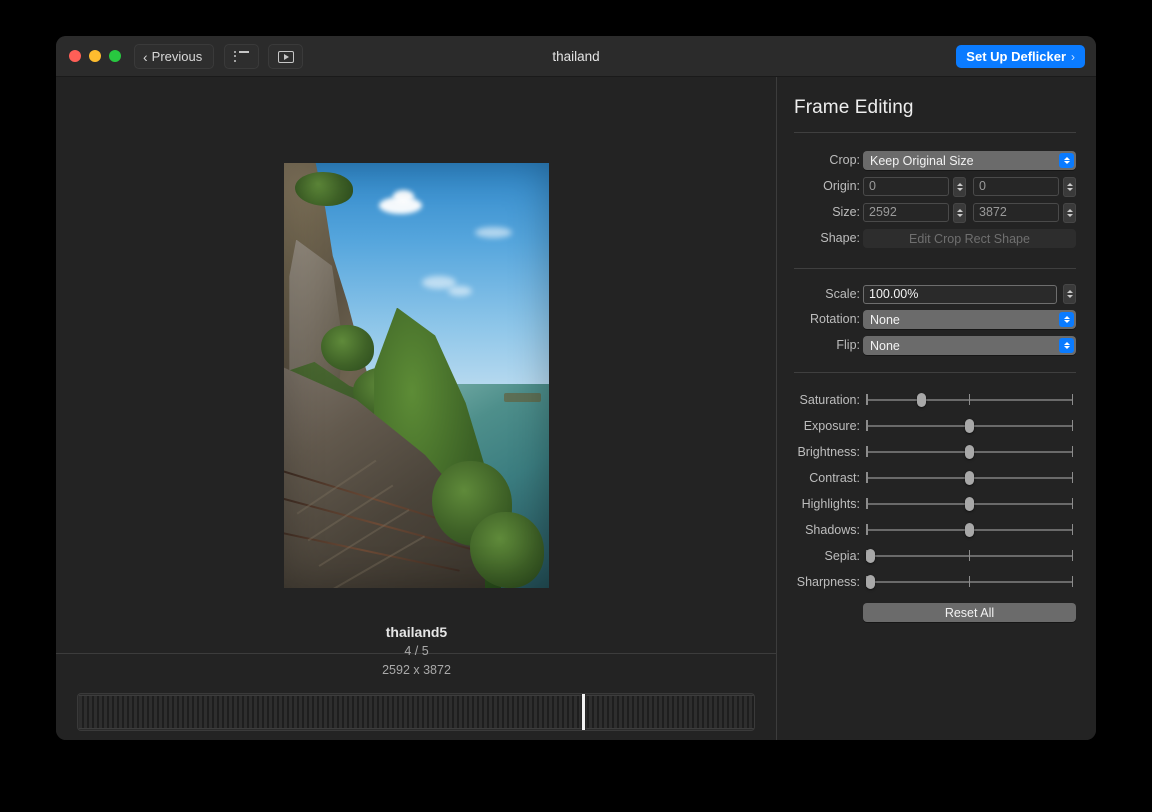  I want to click on scale-label: Scale:, so click(842, 294).